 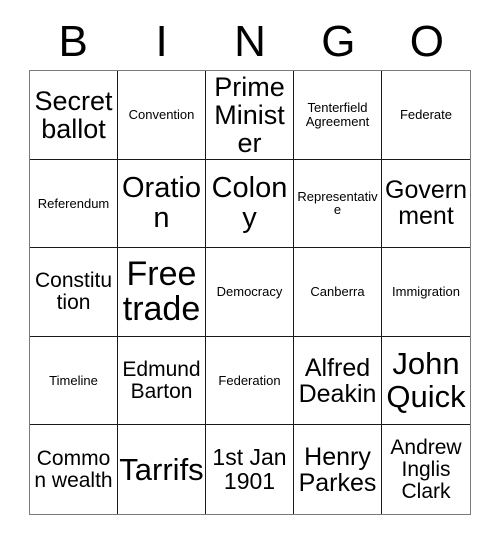 I want to click on header-letter-i: I, so click(x=161, y=41).